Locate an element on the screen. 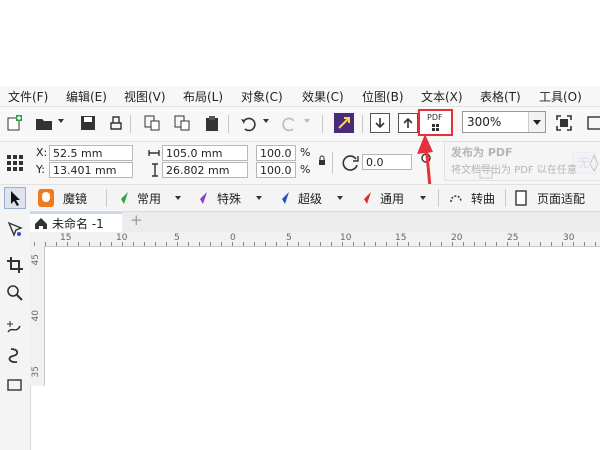  rectangle-tool-icon is located at coordinates (15, 385).